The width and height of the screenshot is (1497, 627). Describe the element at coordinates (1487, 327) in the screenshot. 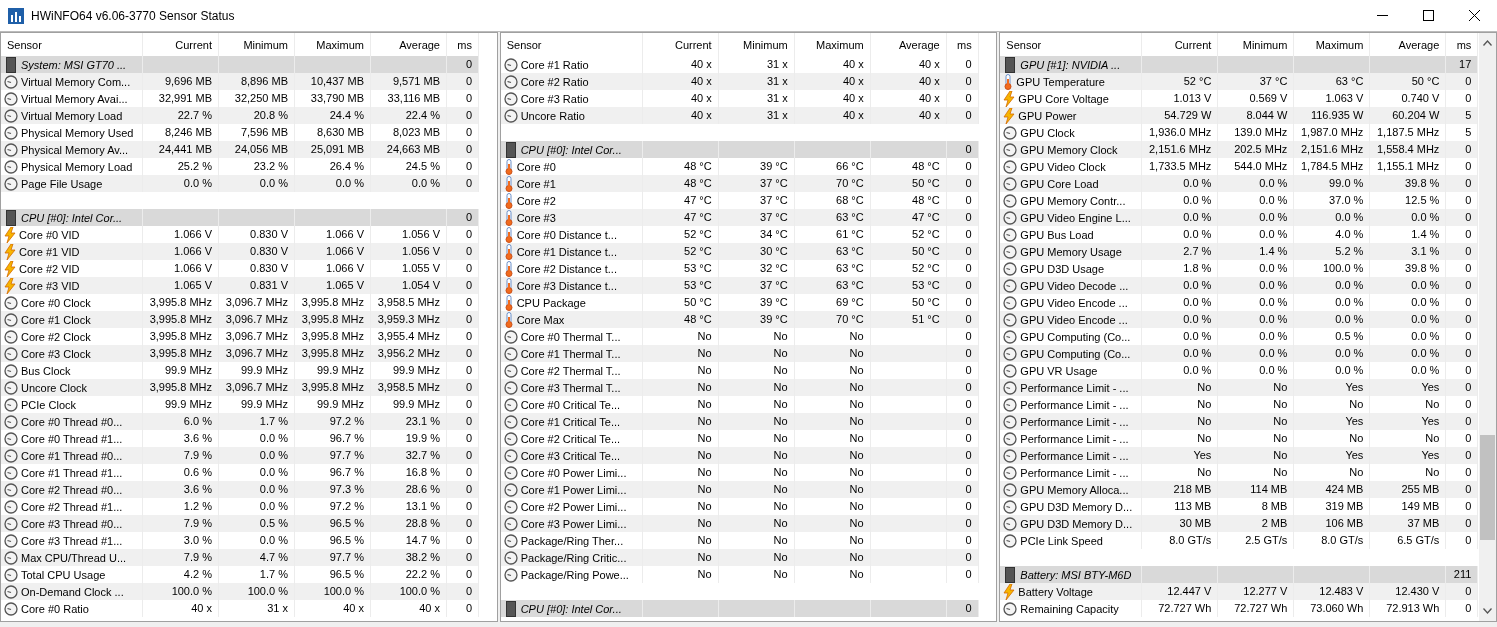

I see `scrollbar` at that location.